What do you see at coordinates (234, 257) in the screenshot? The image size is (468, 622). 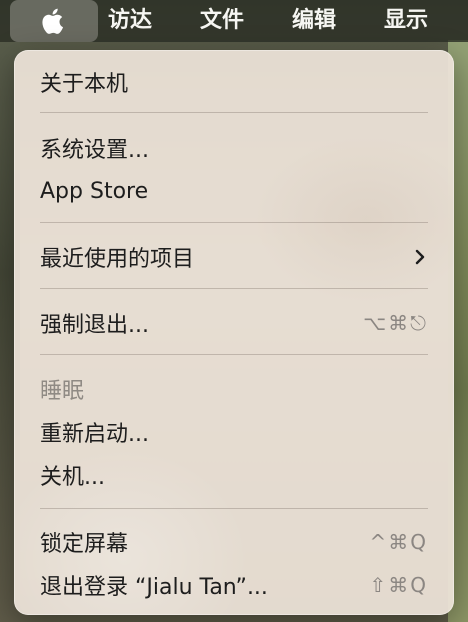 I see `menu-item-recent-items: 最近使用的项目` at bounding box center [234, 257].